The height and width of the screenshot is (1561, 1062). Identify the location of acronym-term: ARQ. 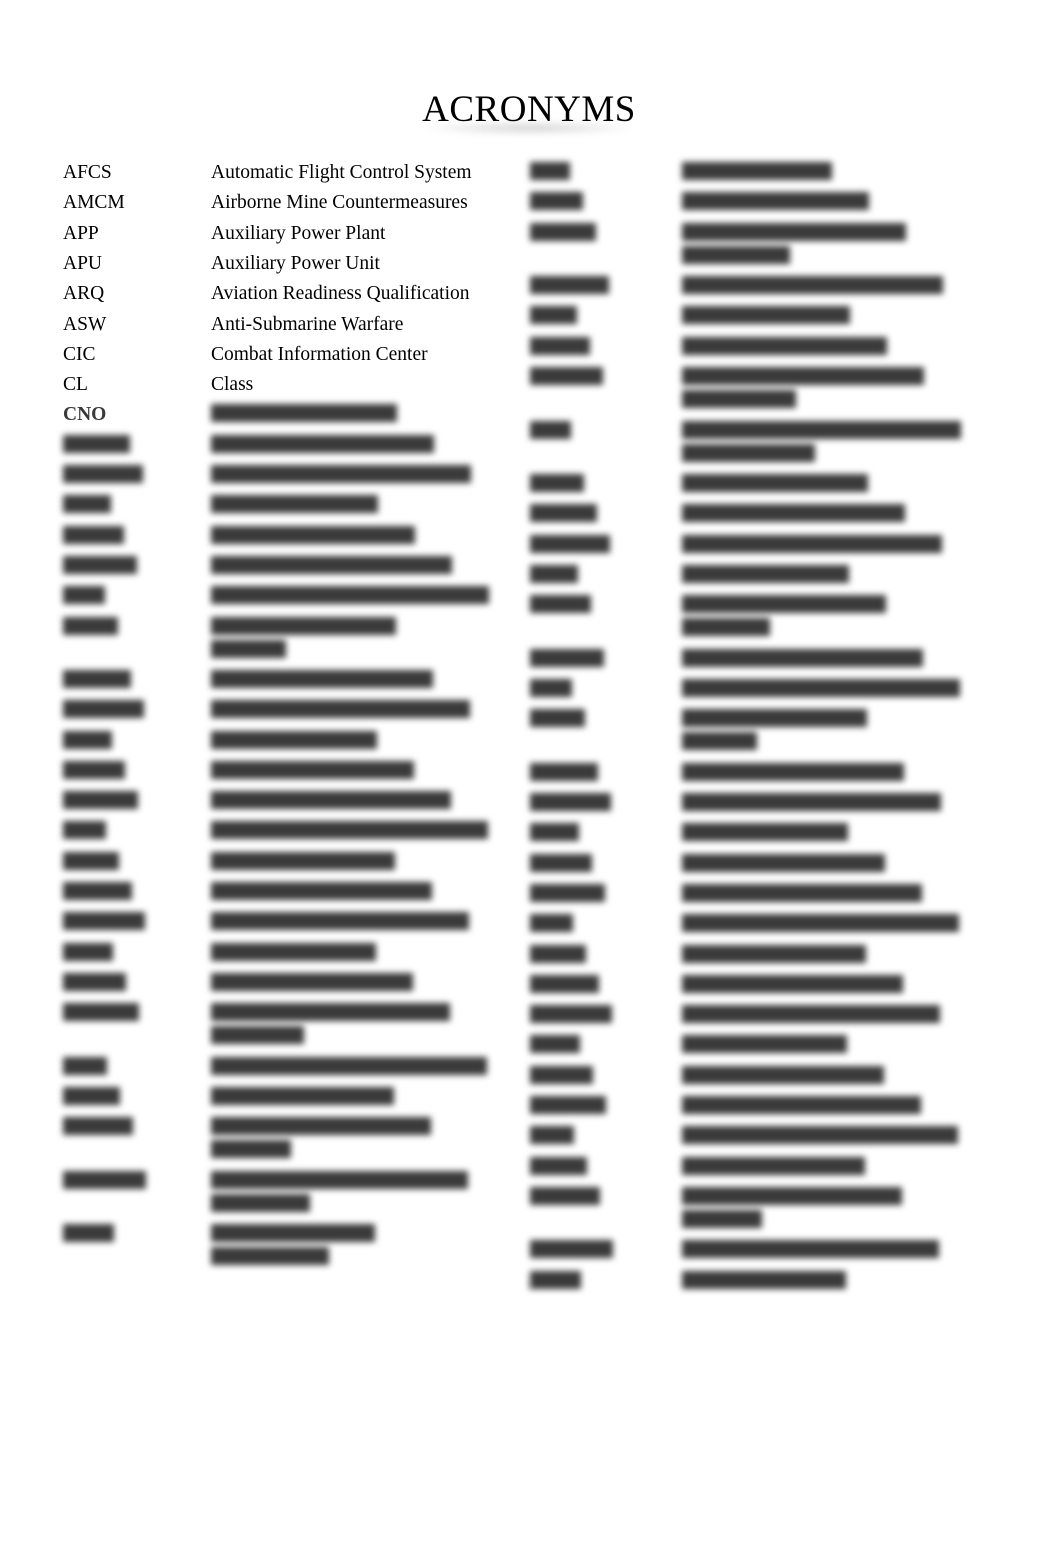
(84, 293).